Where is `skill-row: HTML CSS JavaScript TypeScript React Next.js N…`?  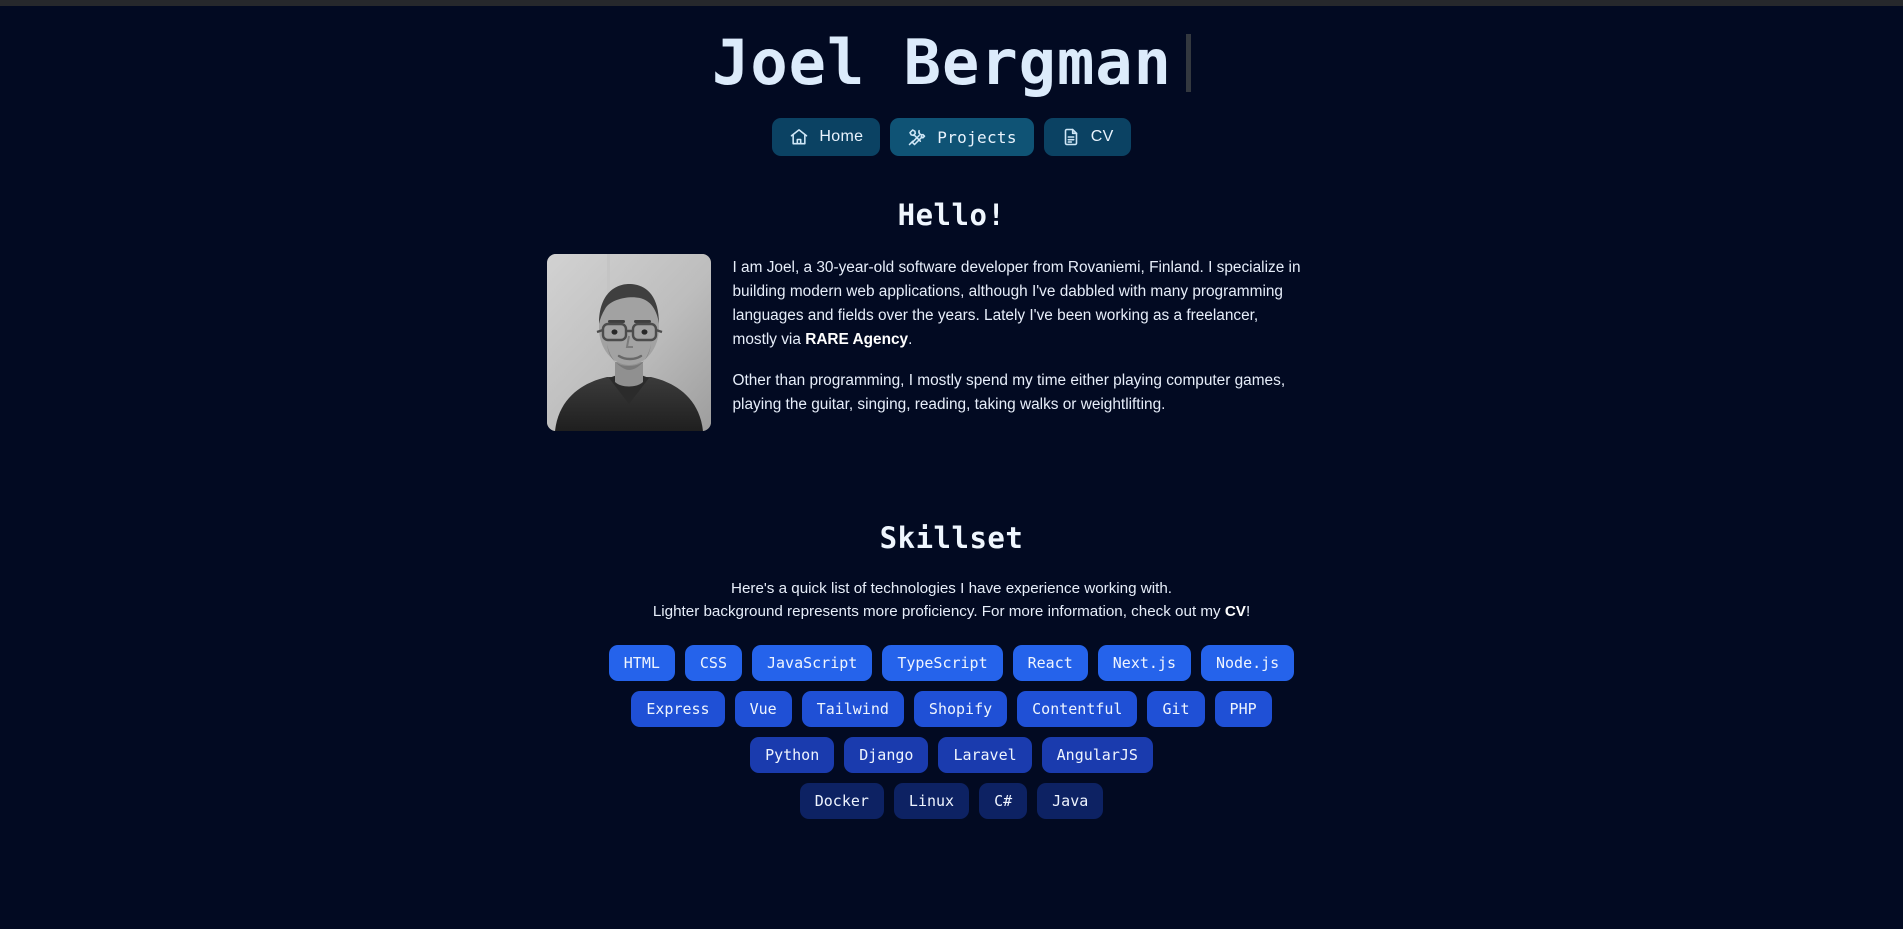 skill-row: HTML CSS JavaScript TypeScript React Next.js N… is located at coordinates (951, 663).